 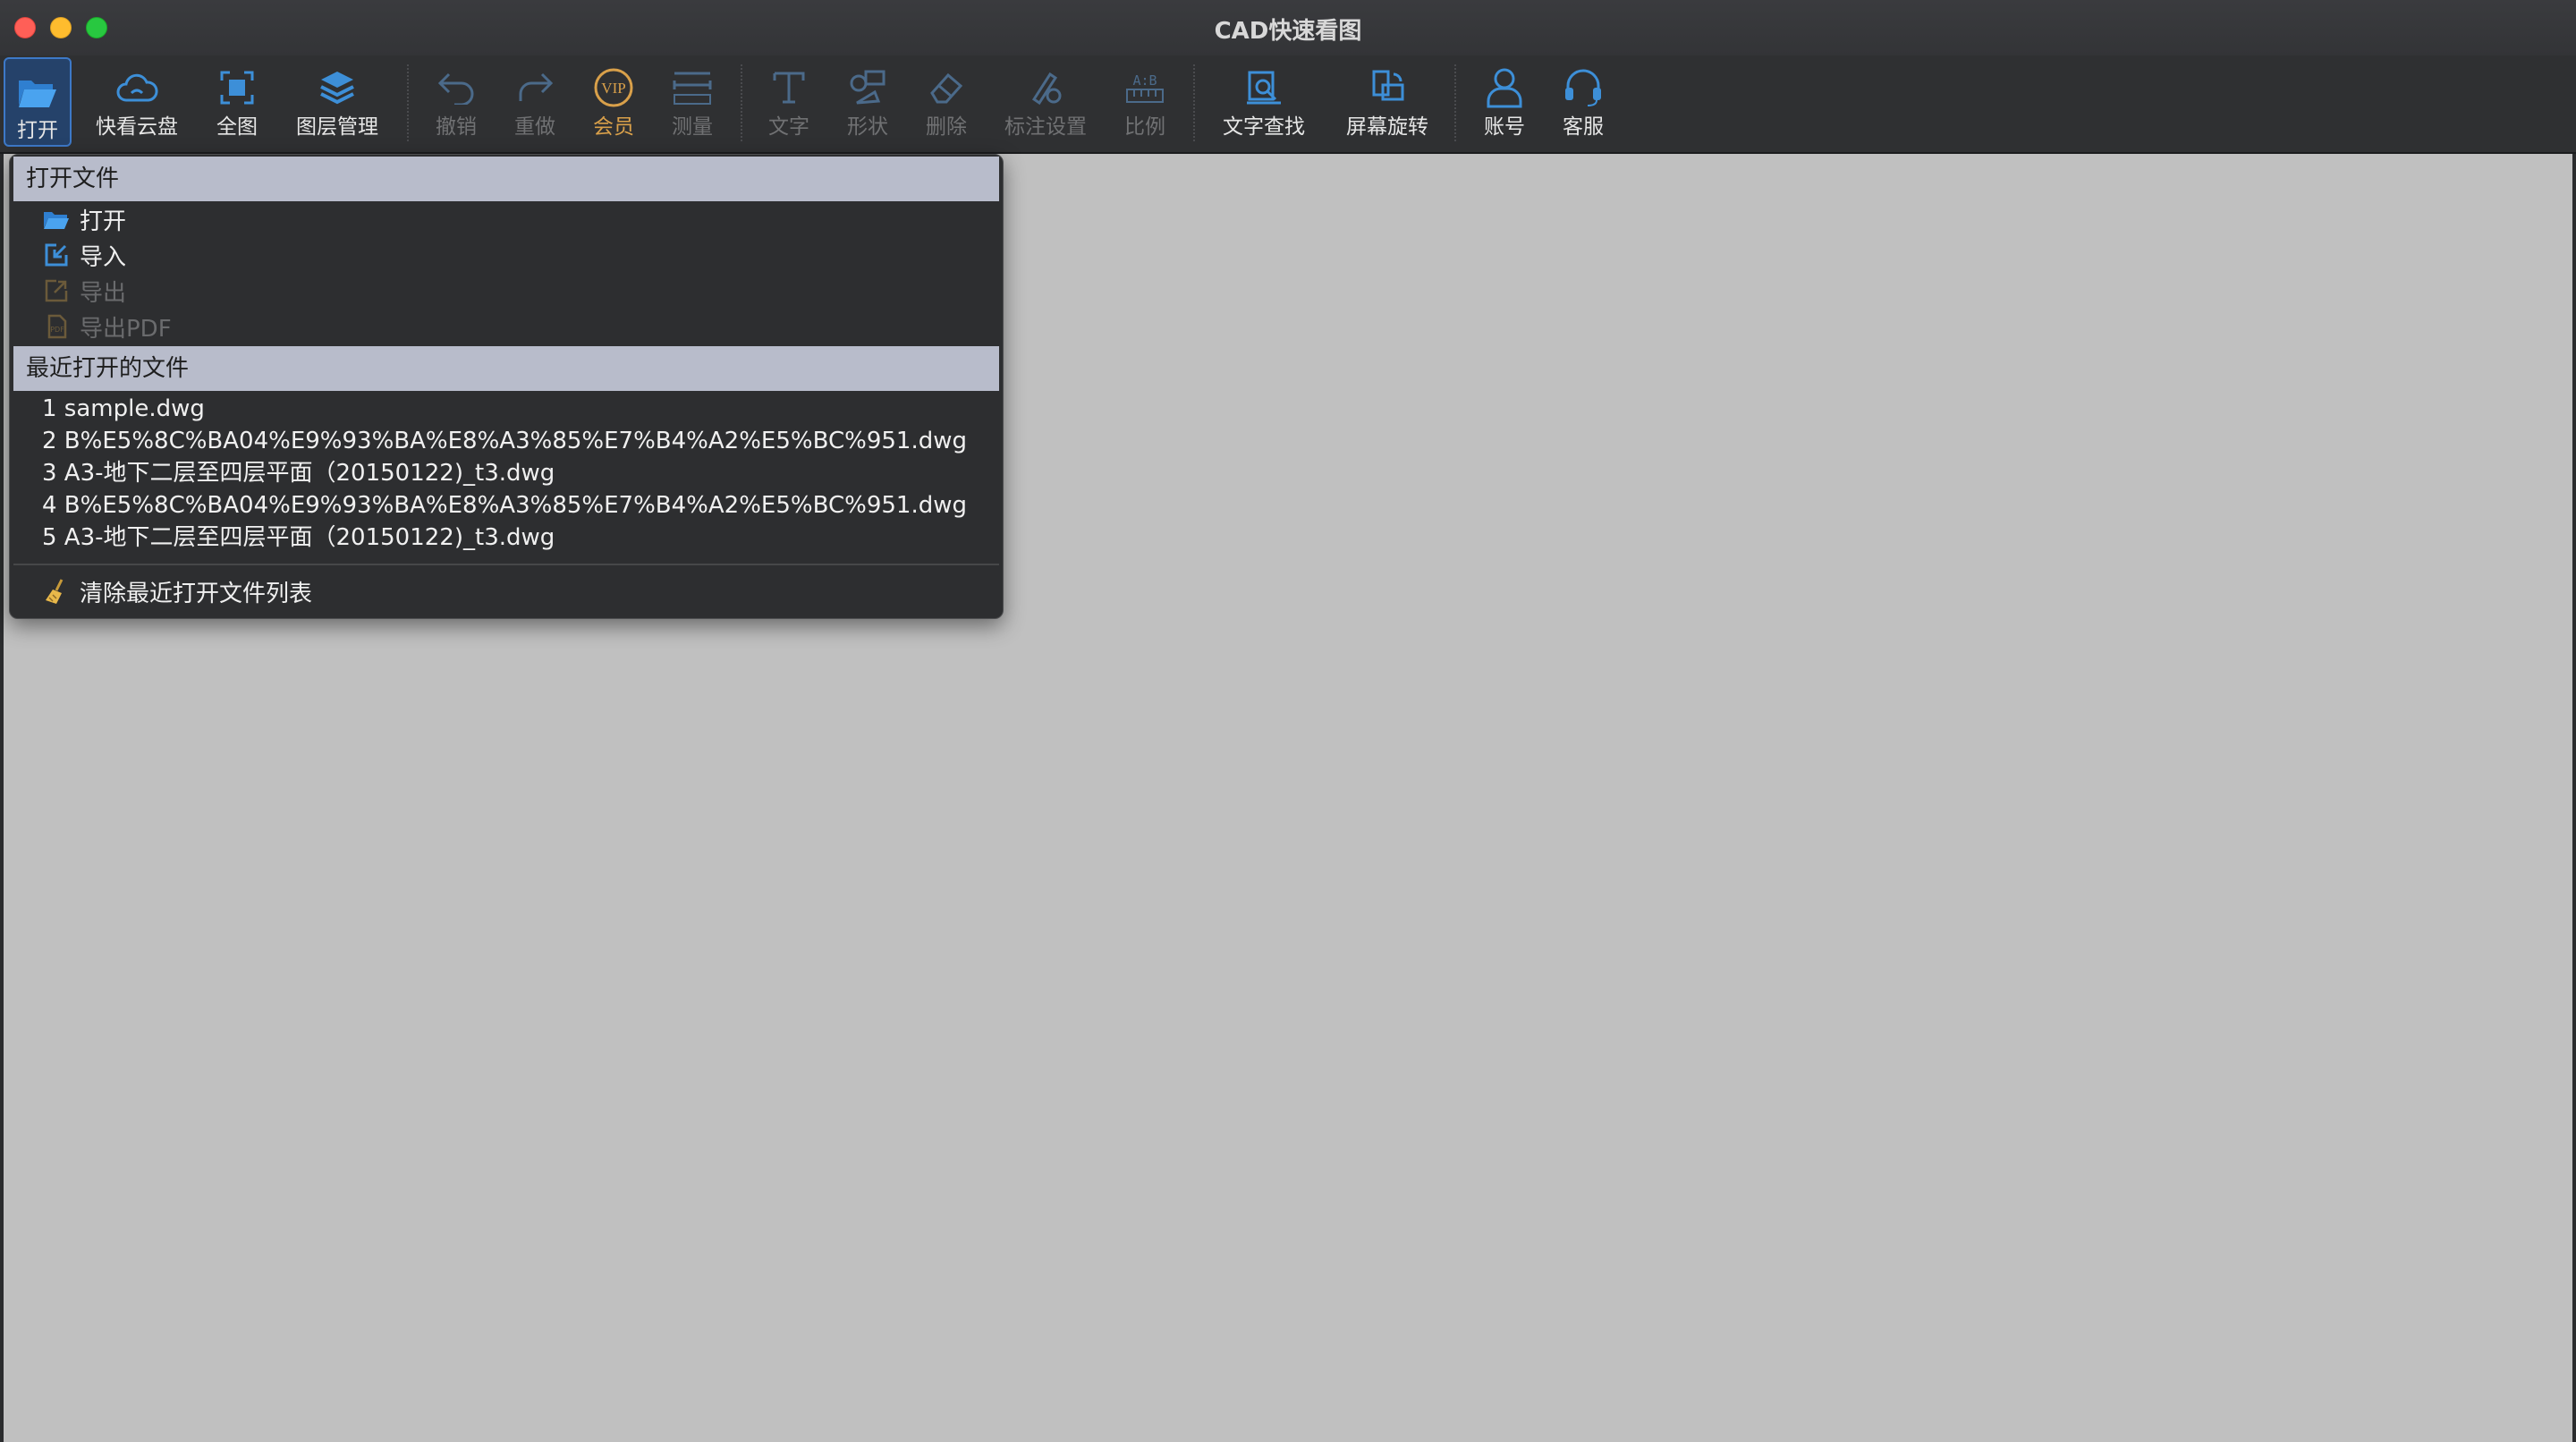 I want to click on clear-recent-files-item: 清除最近打开文件列表, so click(x=177, y=591).